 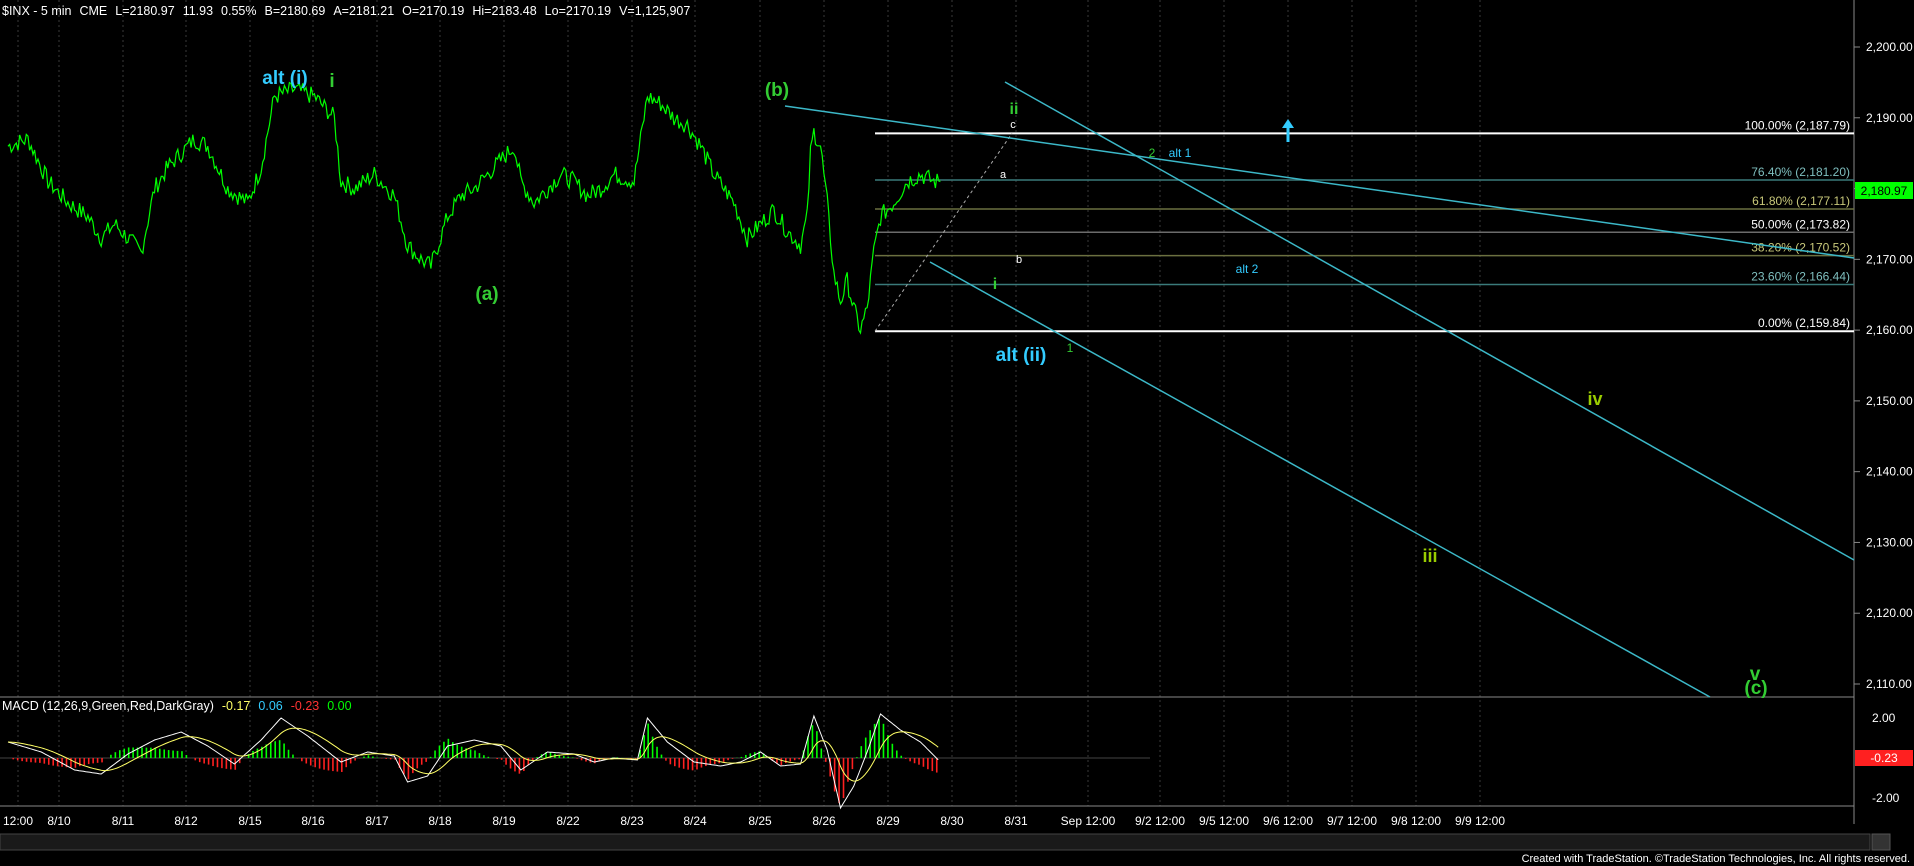 What do you see at coordinates (238, 11) in the screenshot?
I see `change-pct-label: 0.55%` at bounding box center [238, 11].